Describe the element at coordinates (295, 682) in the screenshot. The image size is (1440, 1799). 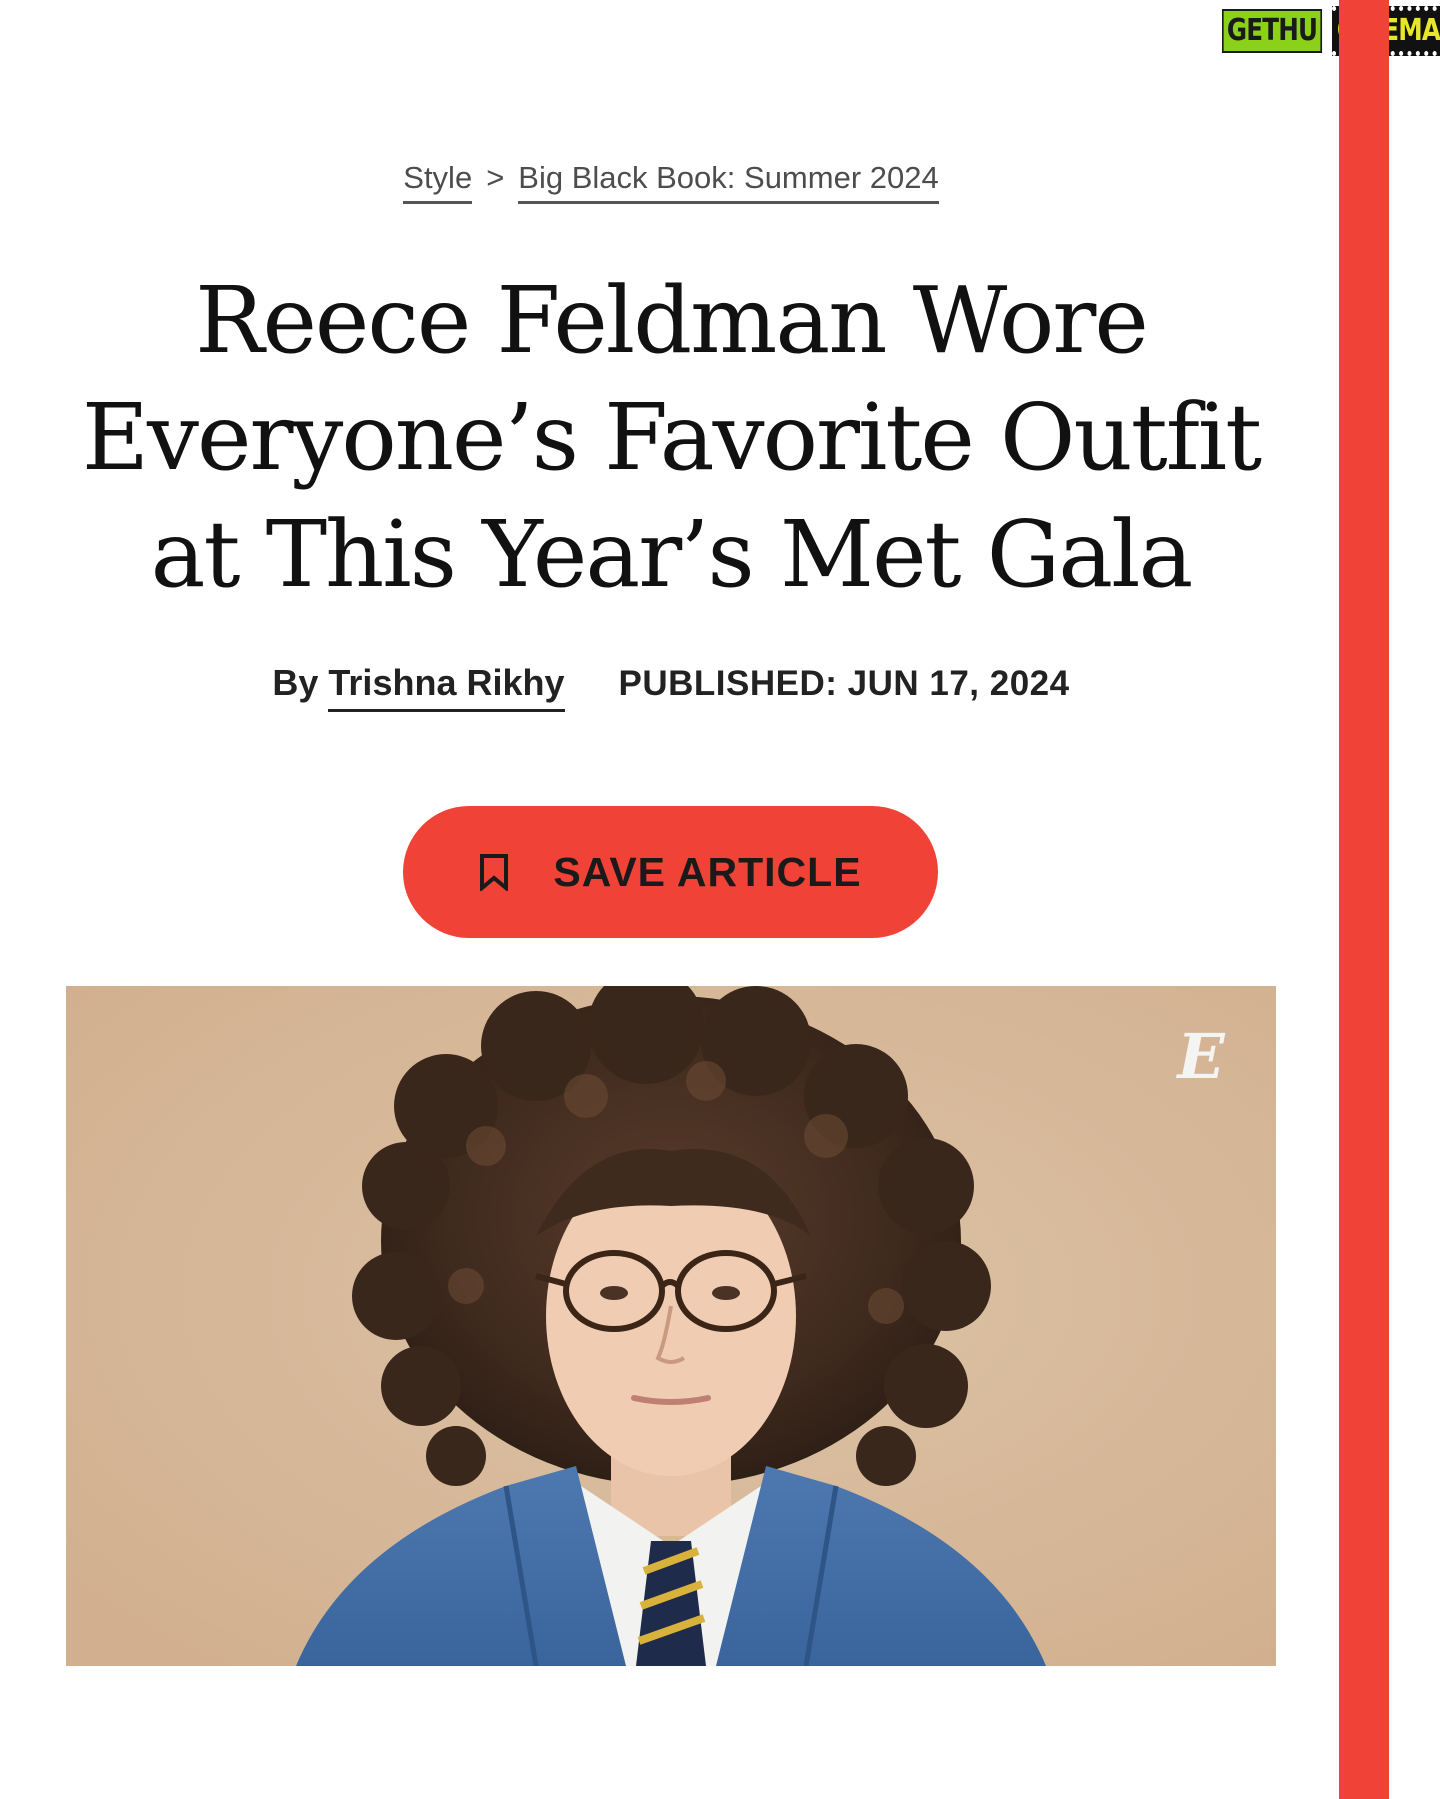
I see `byline-prefix: By` at that location.